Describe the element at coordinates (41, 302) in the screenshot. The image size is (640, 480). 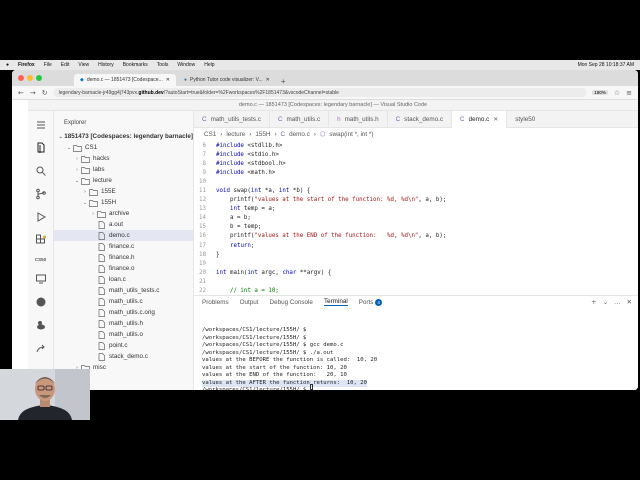
I see `github-icon` at that location.